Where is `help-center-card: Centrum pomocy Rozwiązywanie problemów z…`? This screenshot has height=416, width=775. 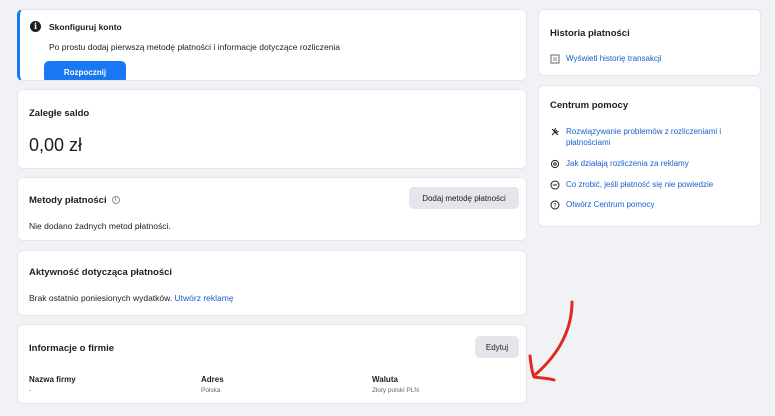
help-center-card: Centrum pomocy Rozwiązywanie problemów z… is located at coordinates (649, 156).